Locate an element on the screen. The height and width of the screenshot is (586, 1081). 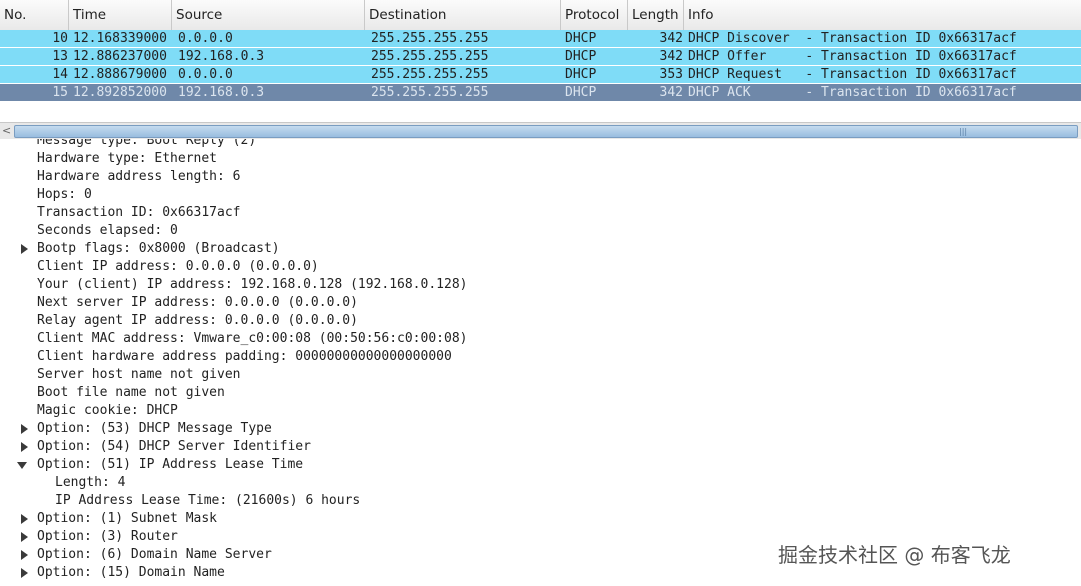
tree-item: Seconds elapsed: 0 is located at coordinates (107, 231).